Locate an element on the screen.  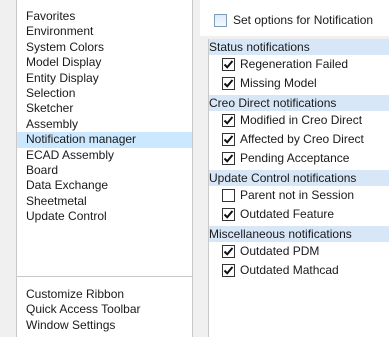
customization-item: Window Settings is located at coordinates (104, 325).